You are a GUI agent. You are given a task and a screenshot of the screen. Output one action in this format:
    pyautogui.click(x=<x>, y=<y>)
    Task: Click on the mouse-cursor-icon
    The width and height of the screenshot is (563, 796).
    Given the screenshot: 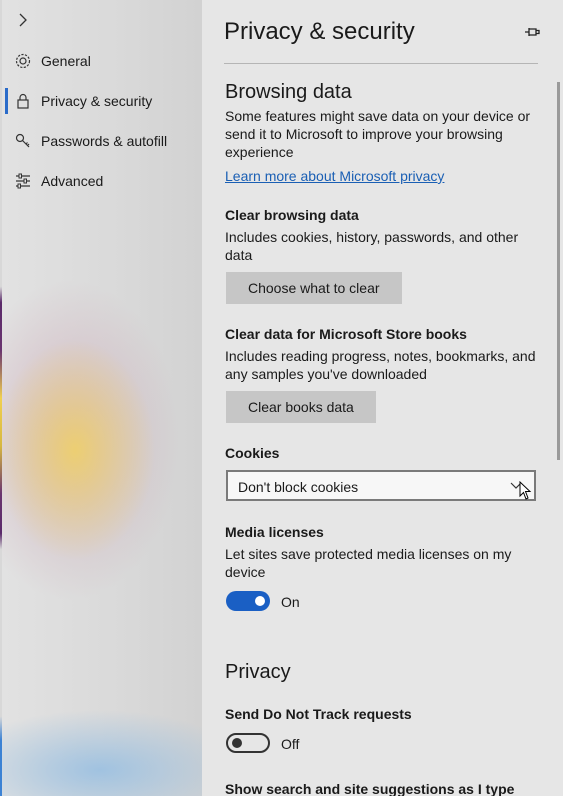 What is the action you would take?
    pyautogui.click(x=526, y=490)
    